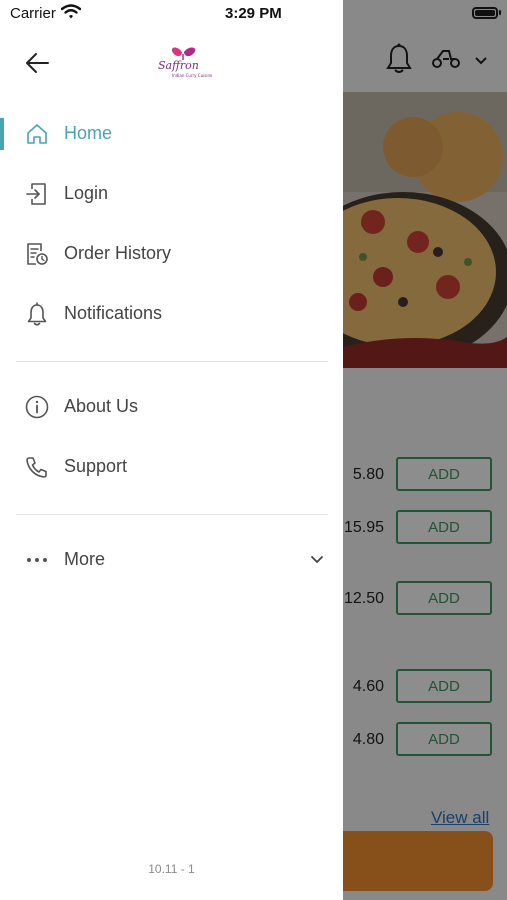  Describe the element at coordinates (171, 314) in the screenshot. I see `menu-item-notifications: Notifications` at that location.